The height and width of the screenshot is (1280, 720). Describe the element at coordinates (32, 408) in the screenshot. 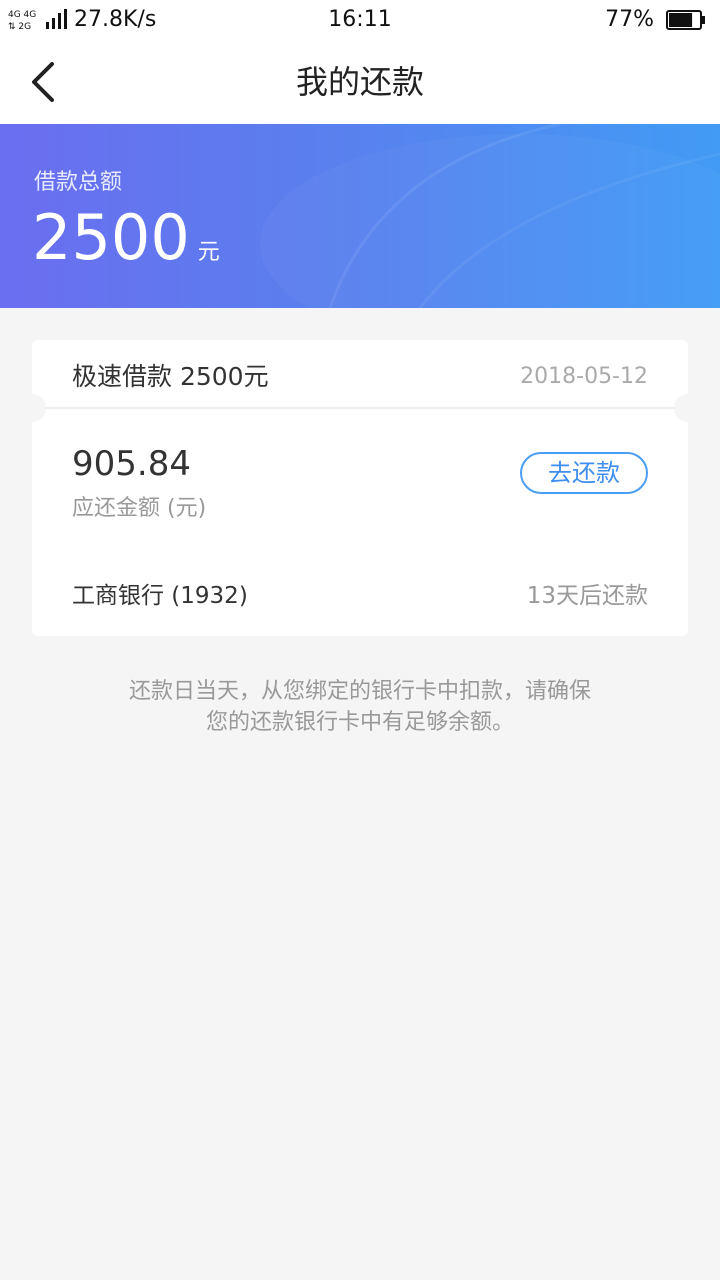

I see `card-notch-left` at that location.